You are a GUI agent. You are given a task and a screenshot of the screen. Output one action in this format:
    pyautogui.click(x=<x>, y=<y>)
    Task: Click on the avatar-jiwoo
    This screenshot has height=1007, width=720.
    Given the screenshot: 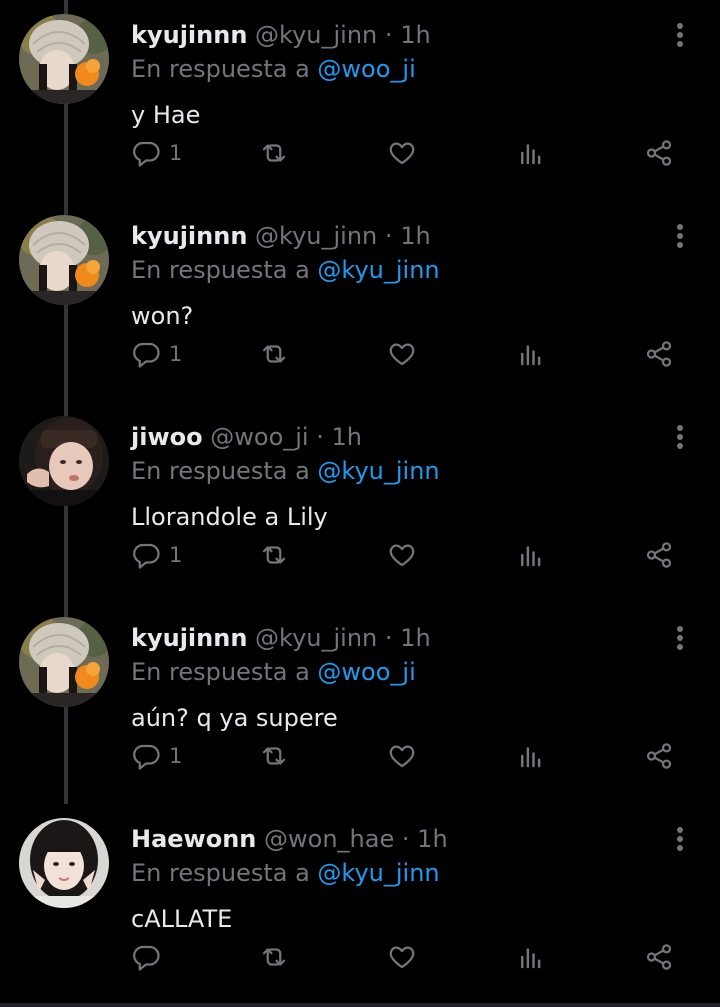 What is the action you would take?
    pyautogui.click(x=64, y=461)
    